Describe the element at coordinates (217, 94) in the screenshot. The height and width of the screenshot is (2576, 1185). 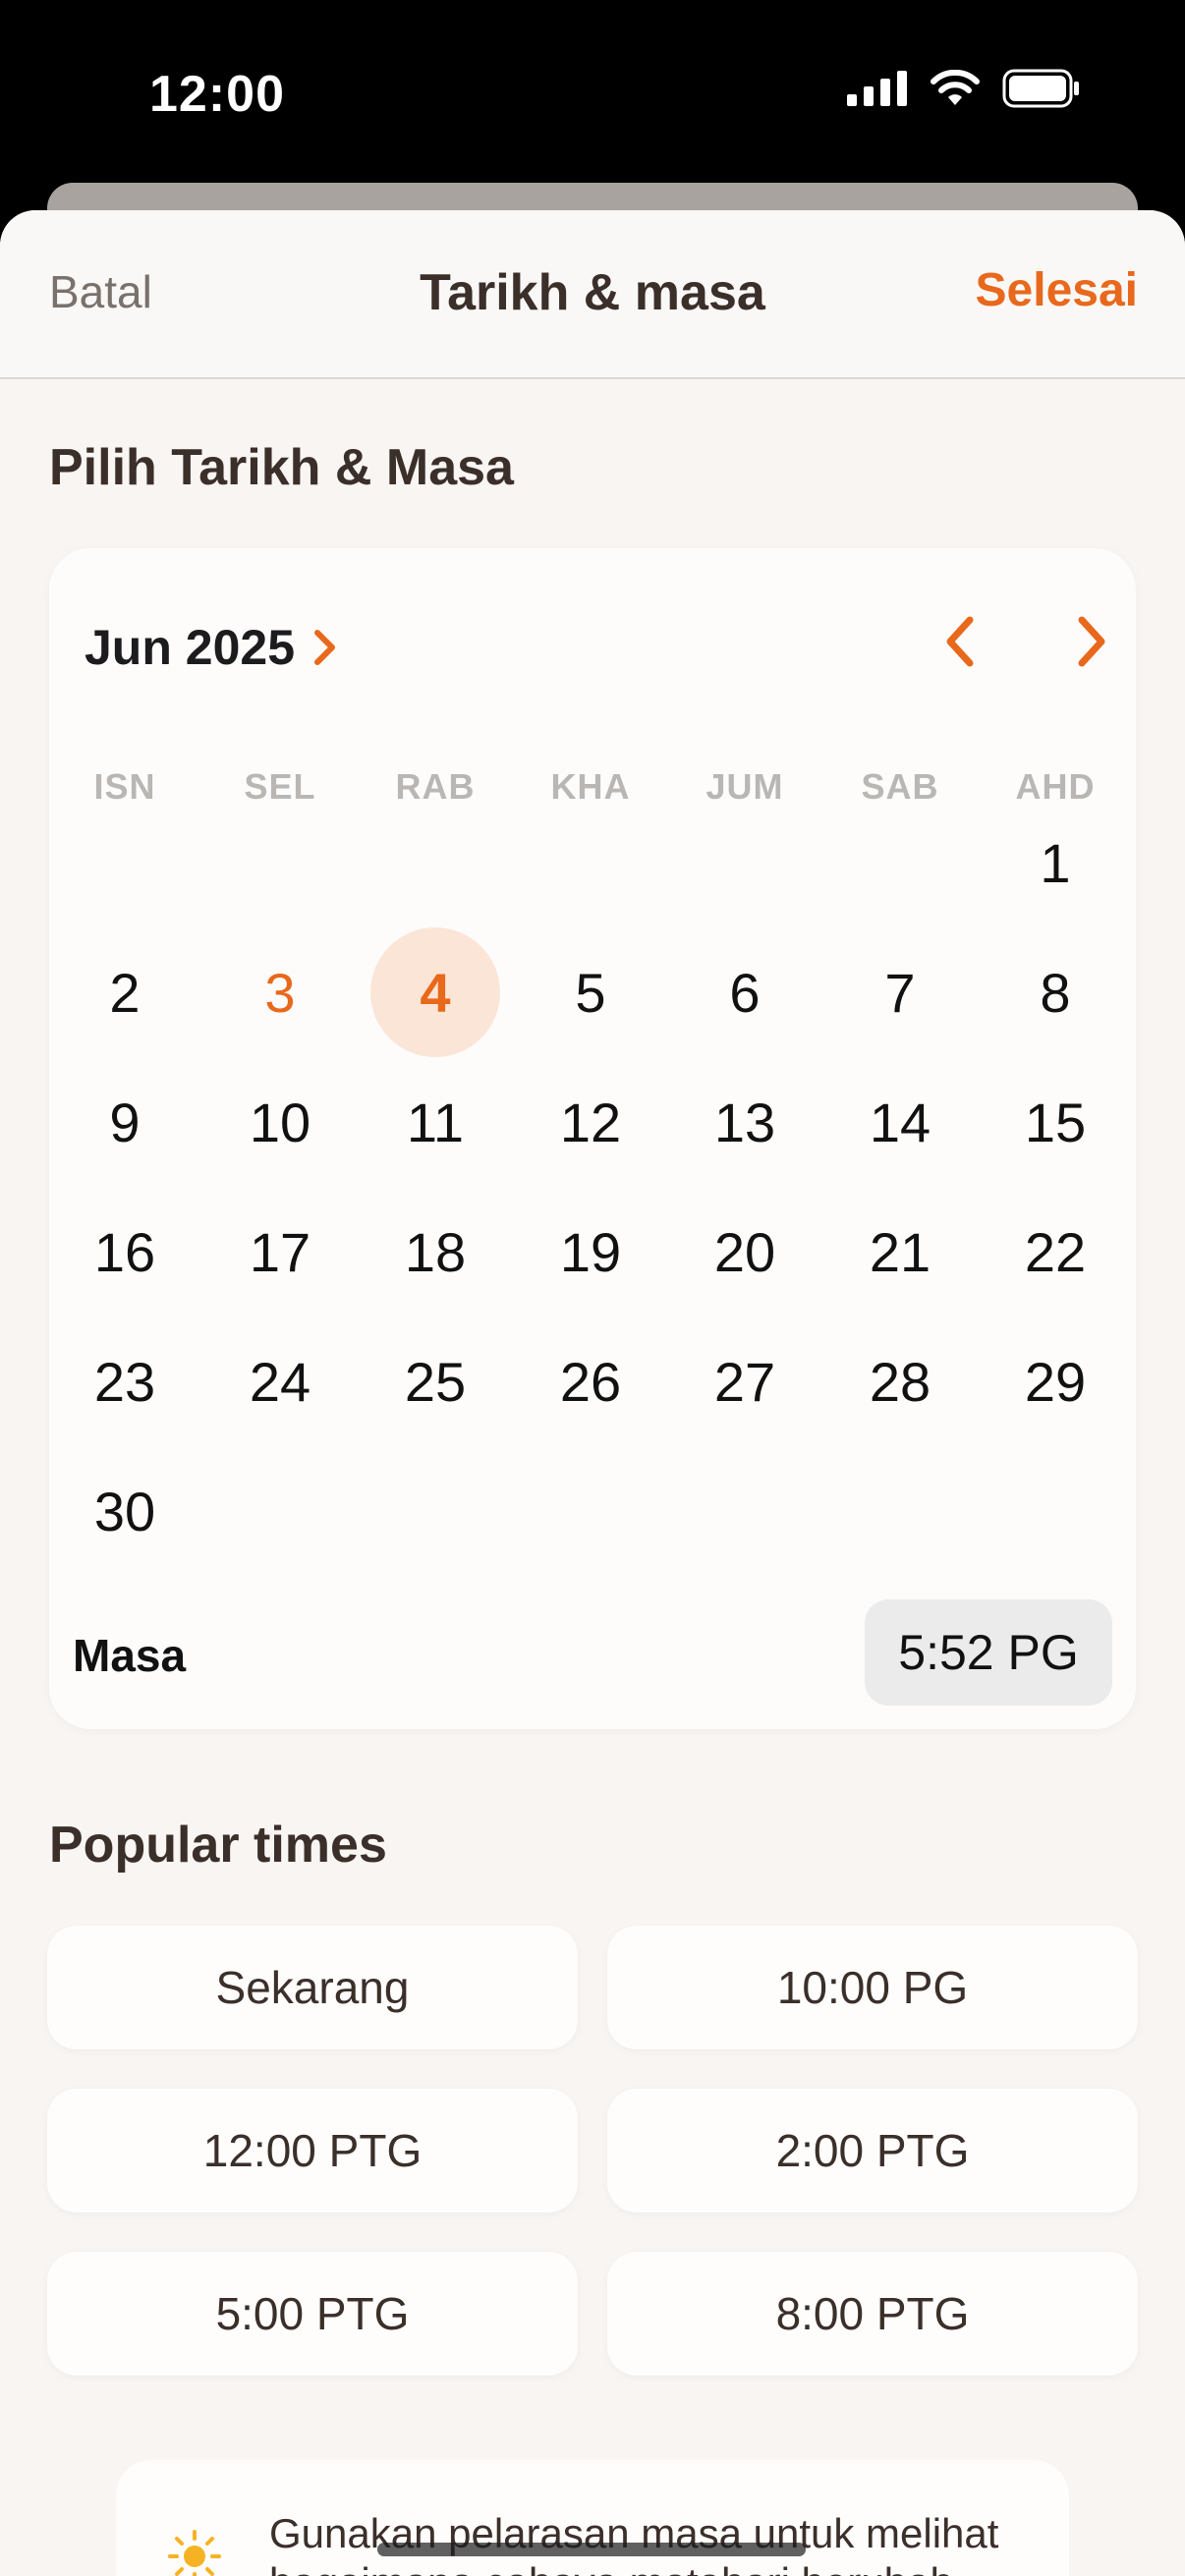
I see `status-time: 12:00` at that location.